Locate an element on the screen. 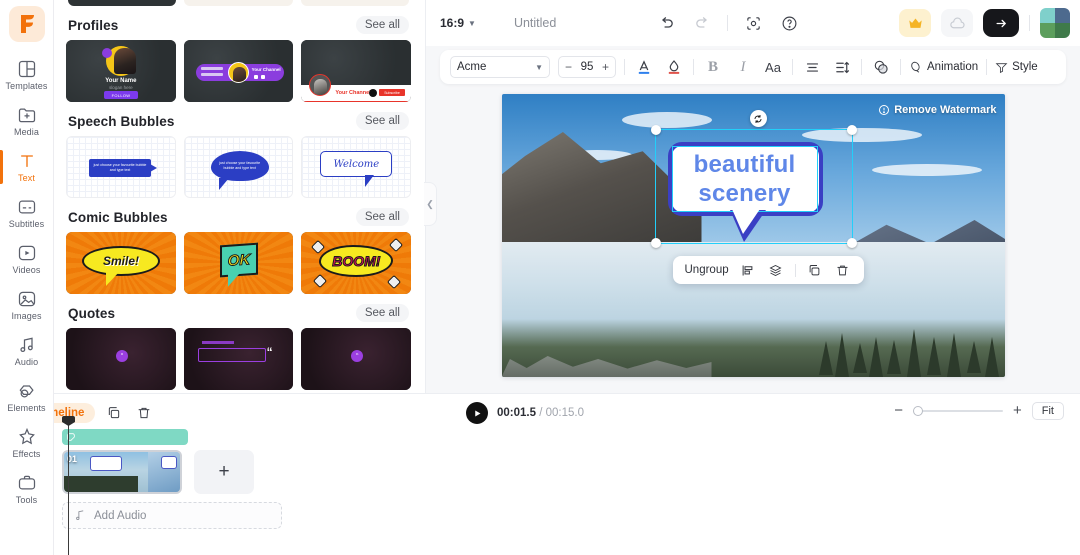  text-highlight-button is located at coordinates (674, 67).